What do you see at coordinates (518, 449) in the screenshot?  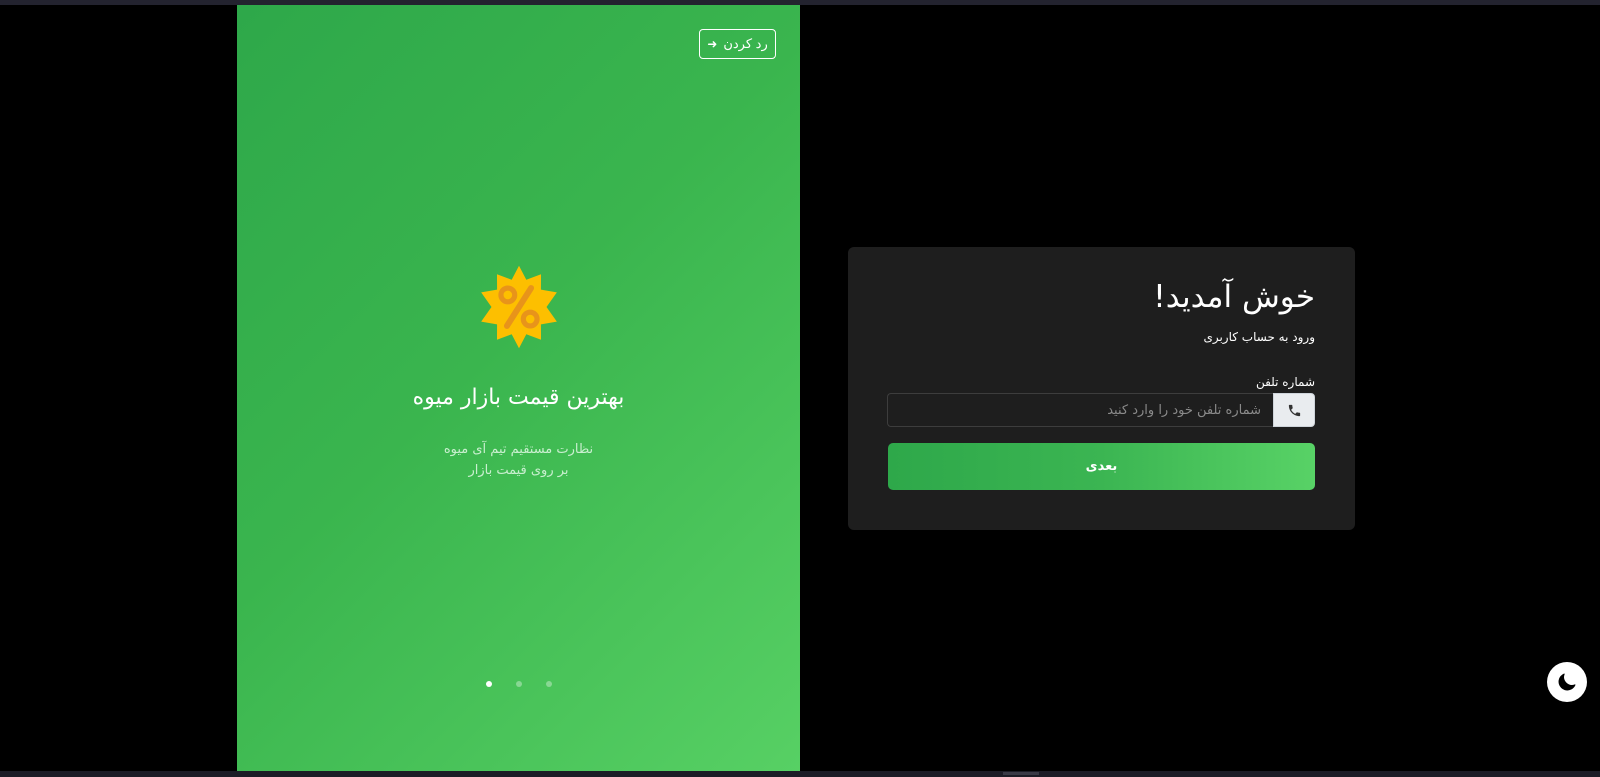 I see `slide-description-line-1: نظارت مستقیم تیم آی میوه` at bounding box center [518, 449].